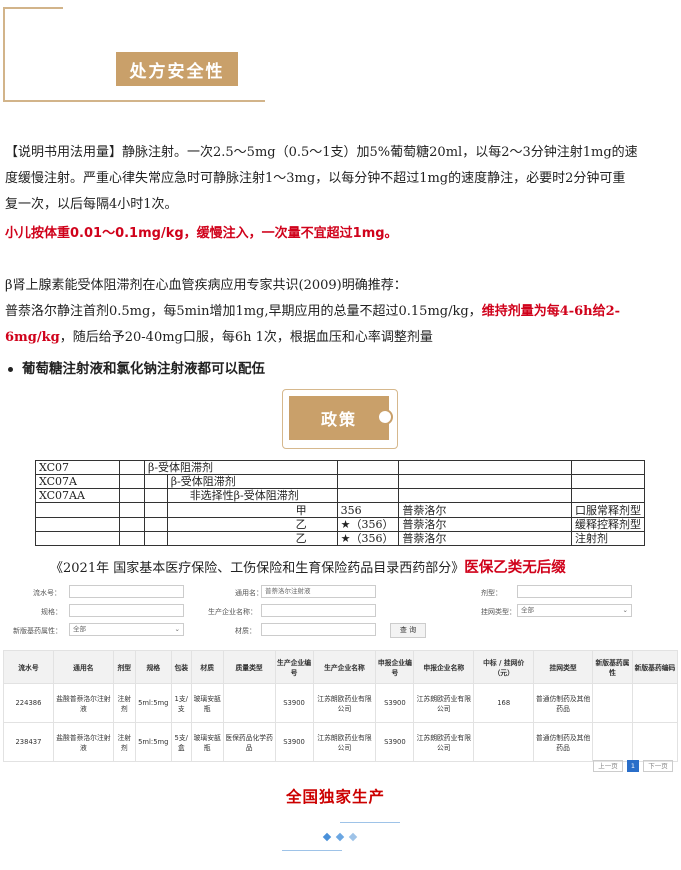 The image size is (681, 870). I want to click on atc-dosage-form: 缓释控释剂型, so click(608, 524).